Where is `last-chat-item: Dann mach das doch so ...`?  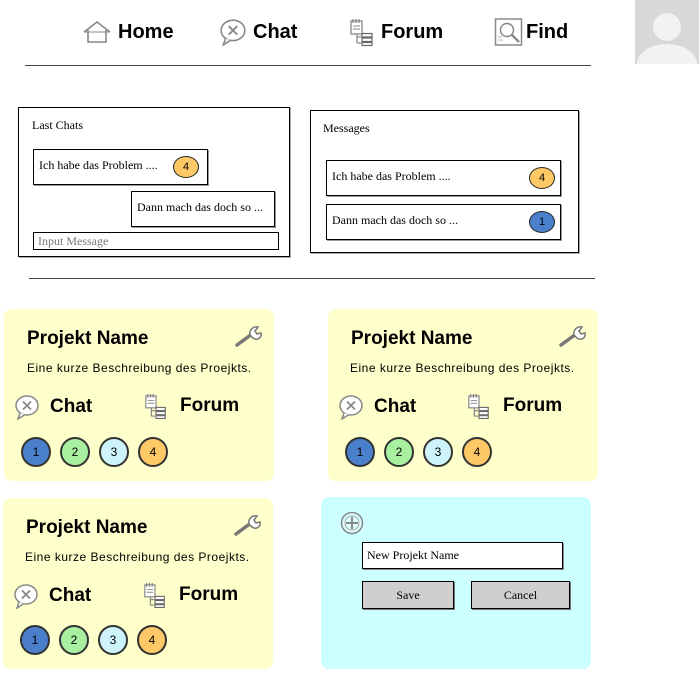 last-chat-item: Dann mach das doch so ... is located at coordinates (203, 209).